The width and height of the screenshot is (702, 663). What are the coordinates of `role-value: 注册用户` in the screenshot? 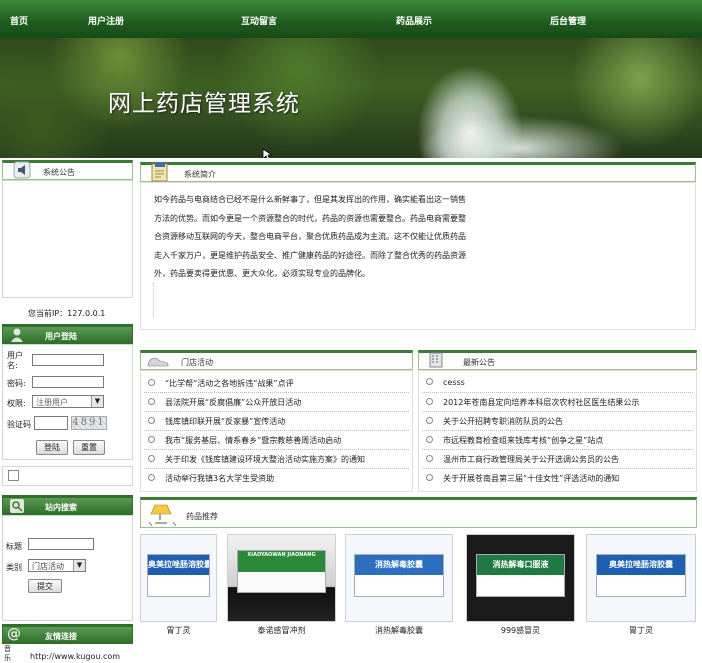 It's located at (52, 402).